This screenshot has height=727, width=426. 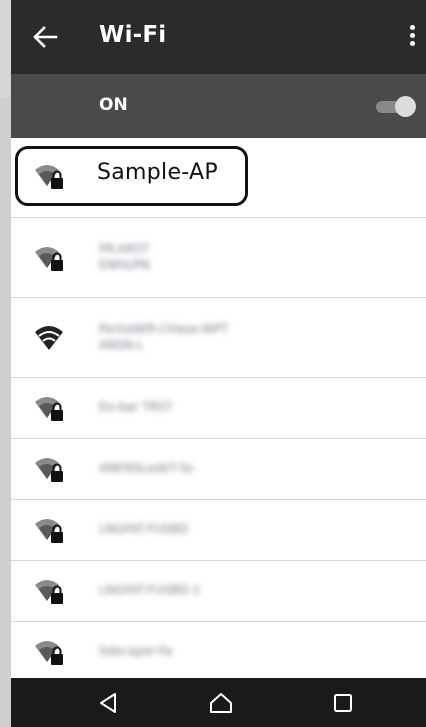 I want to click on screen-edge, so click(x=5, y=48).